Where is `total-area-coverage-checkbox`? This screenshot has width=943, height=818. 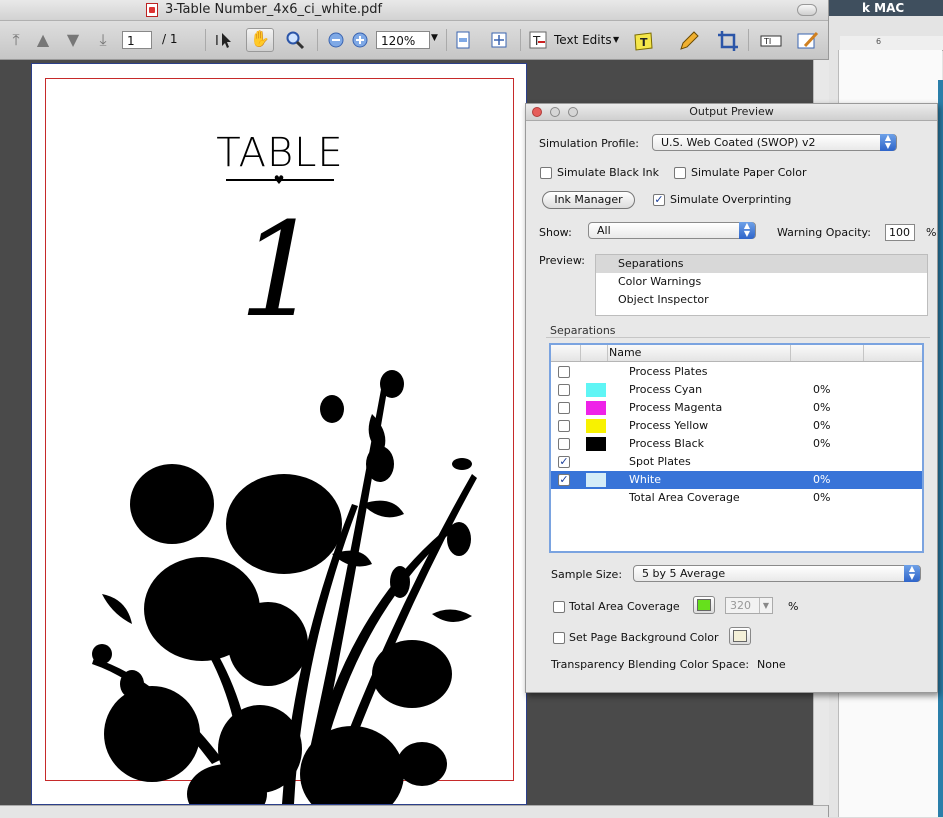 total-area-coverage-checkbox is located at coordinates (559, 607).